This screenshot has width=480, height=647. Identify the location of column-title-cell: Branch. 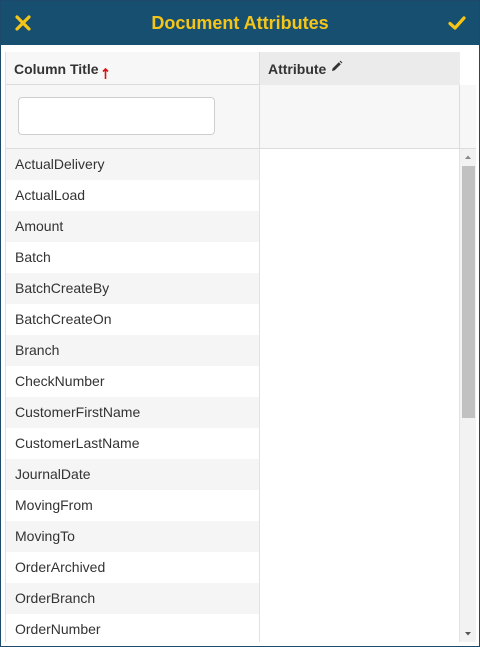
(133, 350).